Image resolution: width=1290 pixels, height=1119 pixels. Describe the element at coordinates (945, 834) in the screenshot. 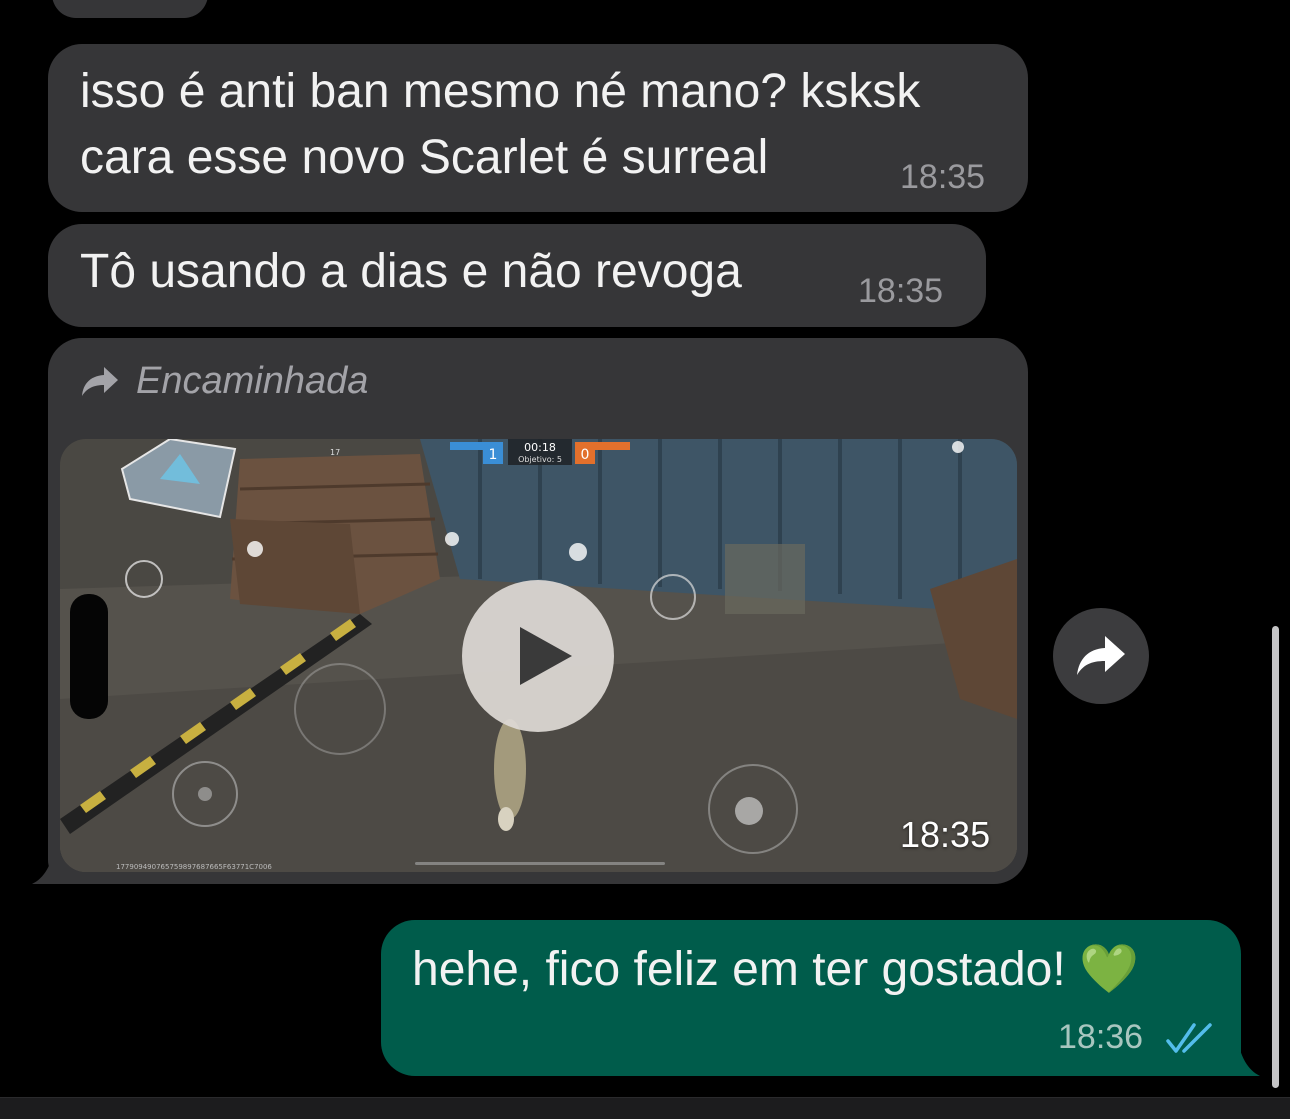

I see `video-timestamp: 18:35` at that location.